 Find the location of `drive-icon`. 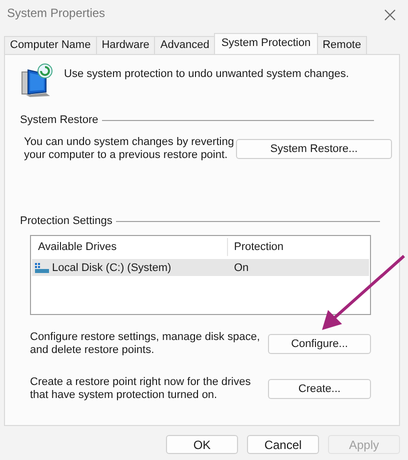

drive-icon is located at coordinates (42, 267).